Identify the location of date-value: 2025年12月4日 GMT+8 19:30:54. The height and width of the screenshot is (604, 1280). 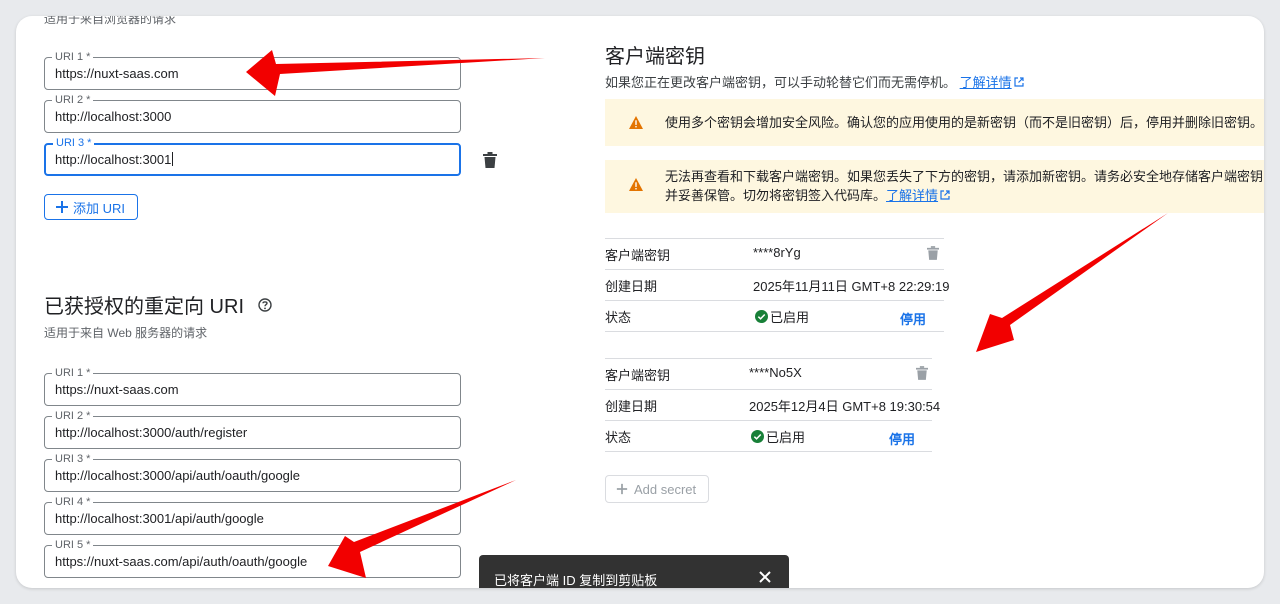
(845, 406).